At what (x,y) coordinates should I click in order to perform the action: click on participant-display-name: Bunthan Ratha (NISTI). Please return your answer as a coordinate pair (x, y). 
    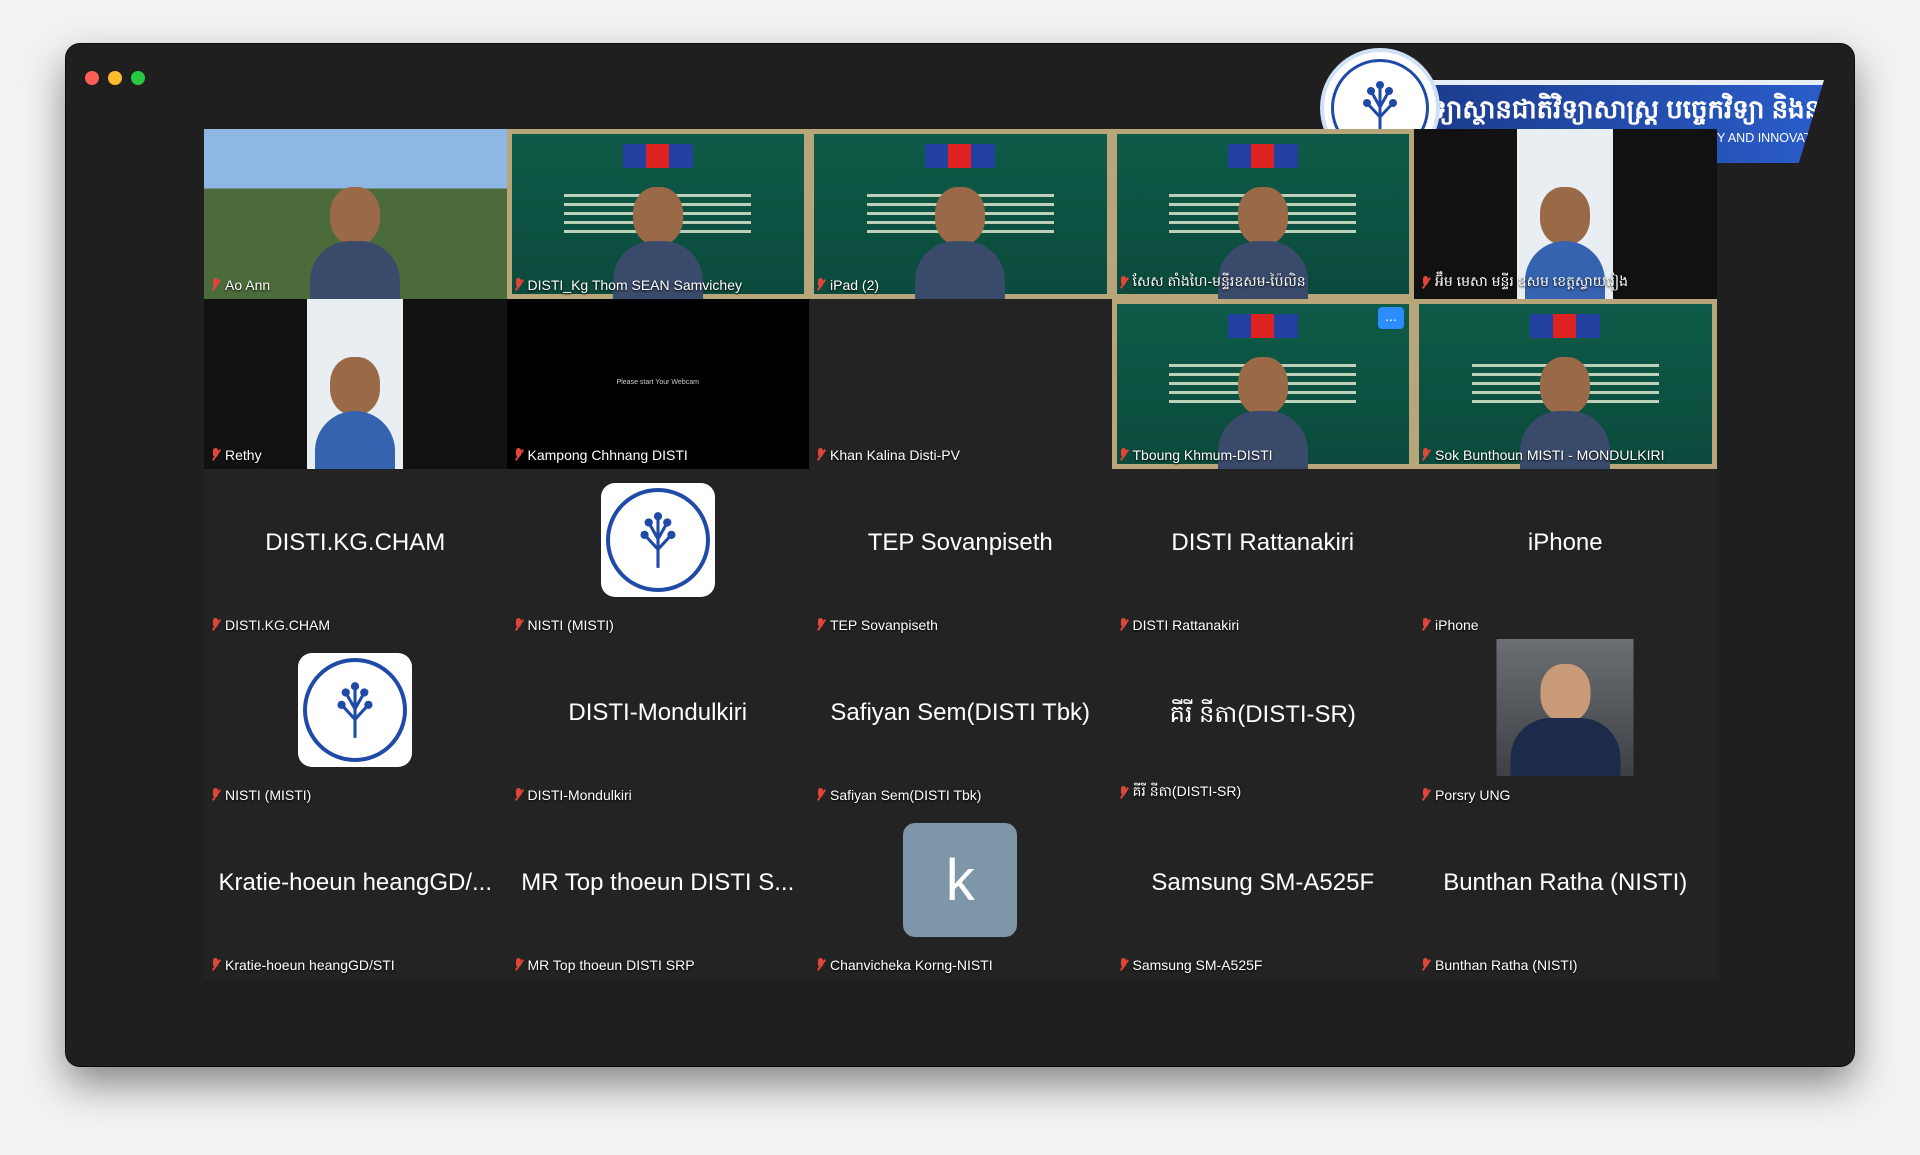
    Looking at the image, I should click on (1565, 882).